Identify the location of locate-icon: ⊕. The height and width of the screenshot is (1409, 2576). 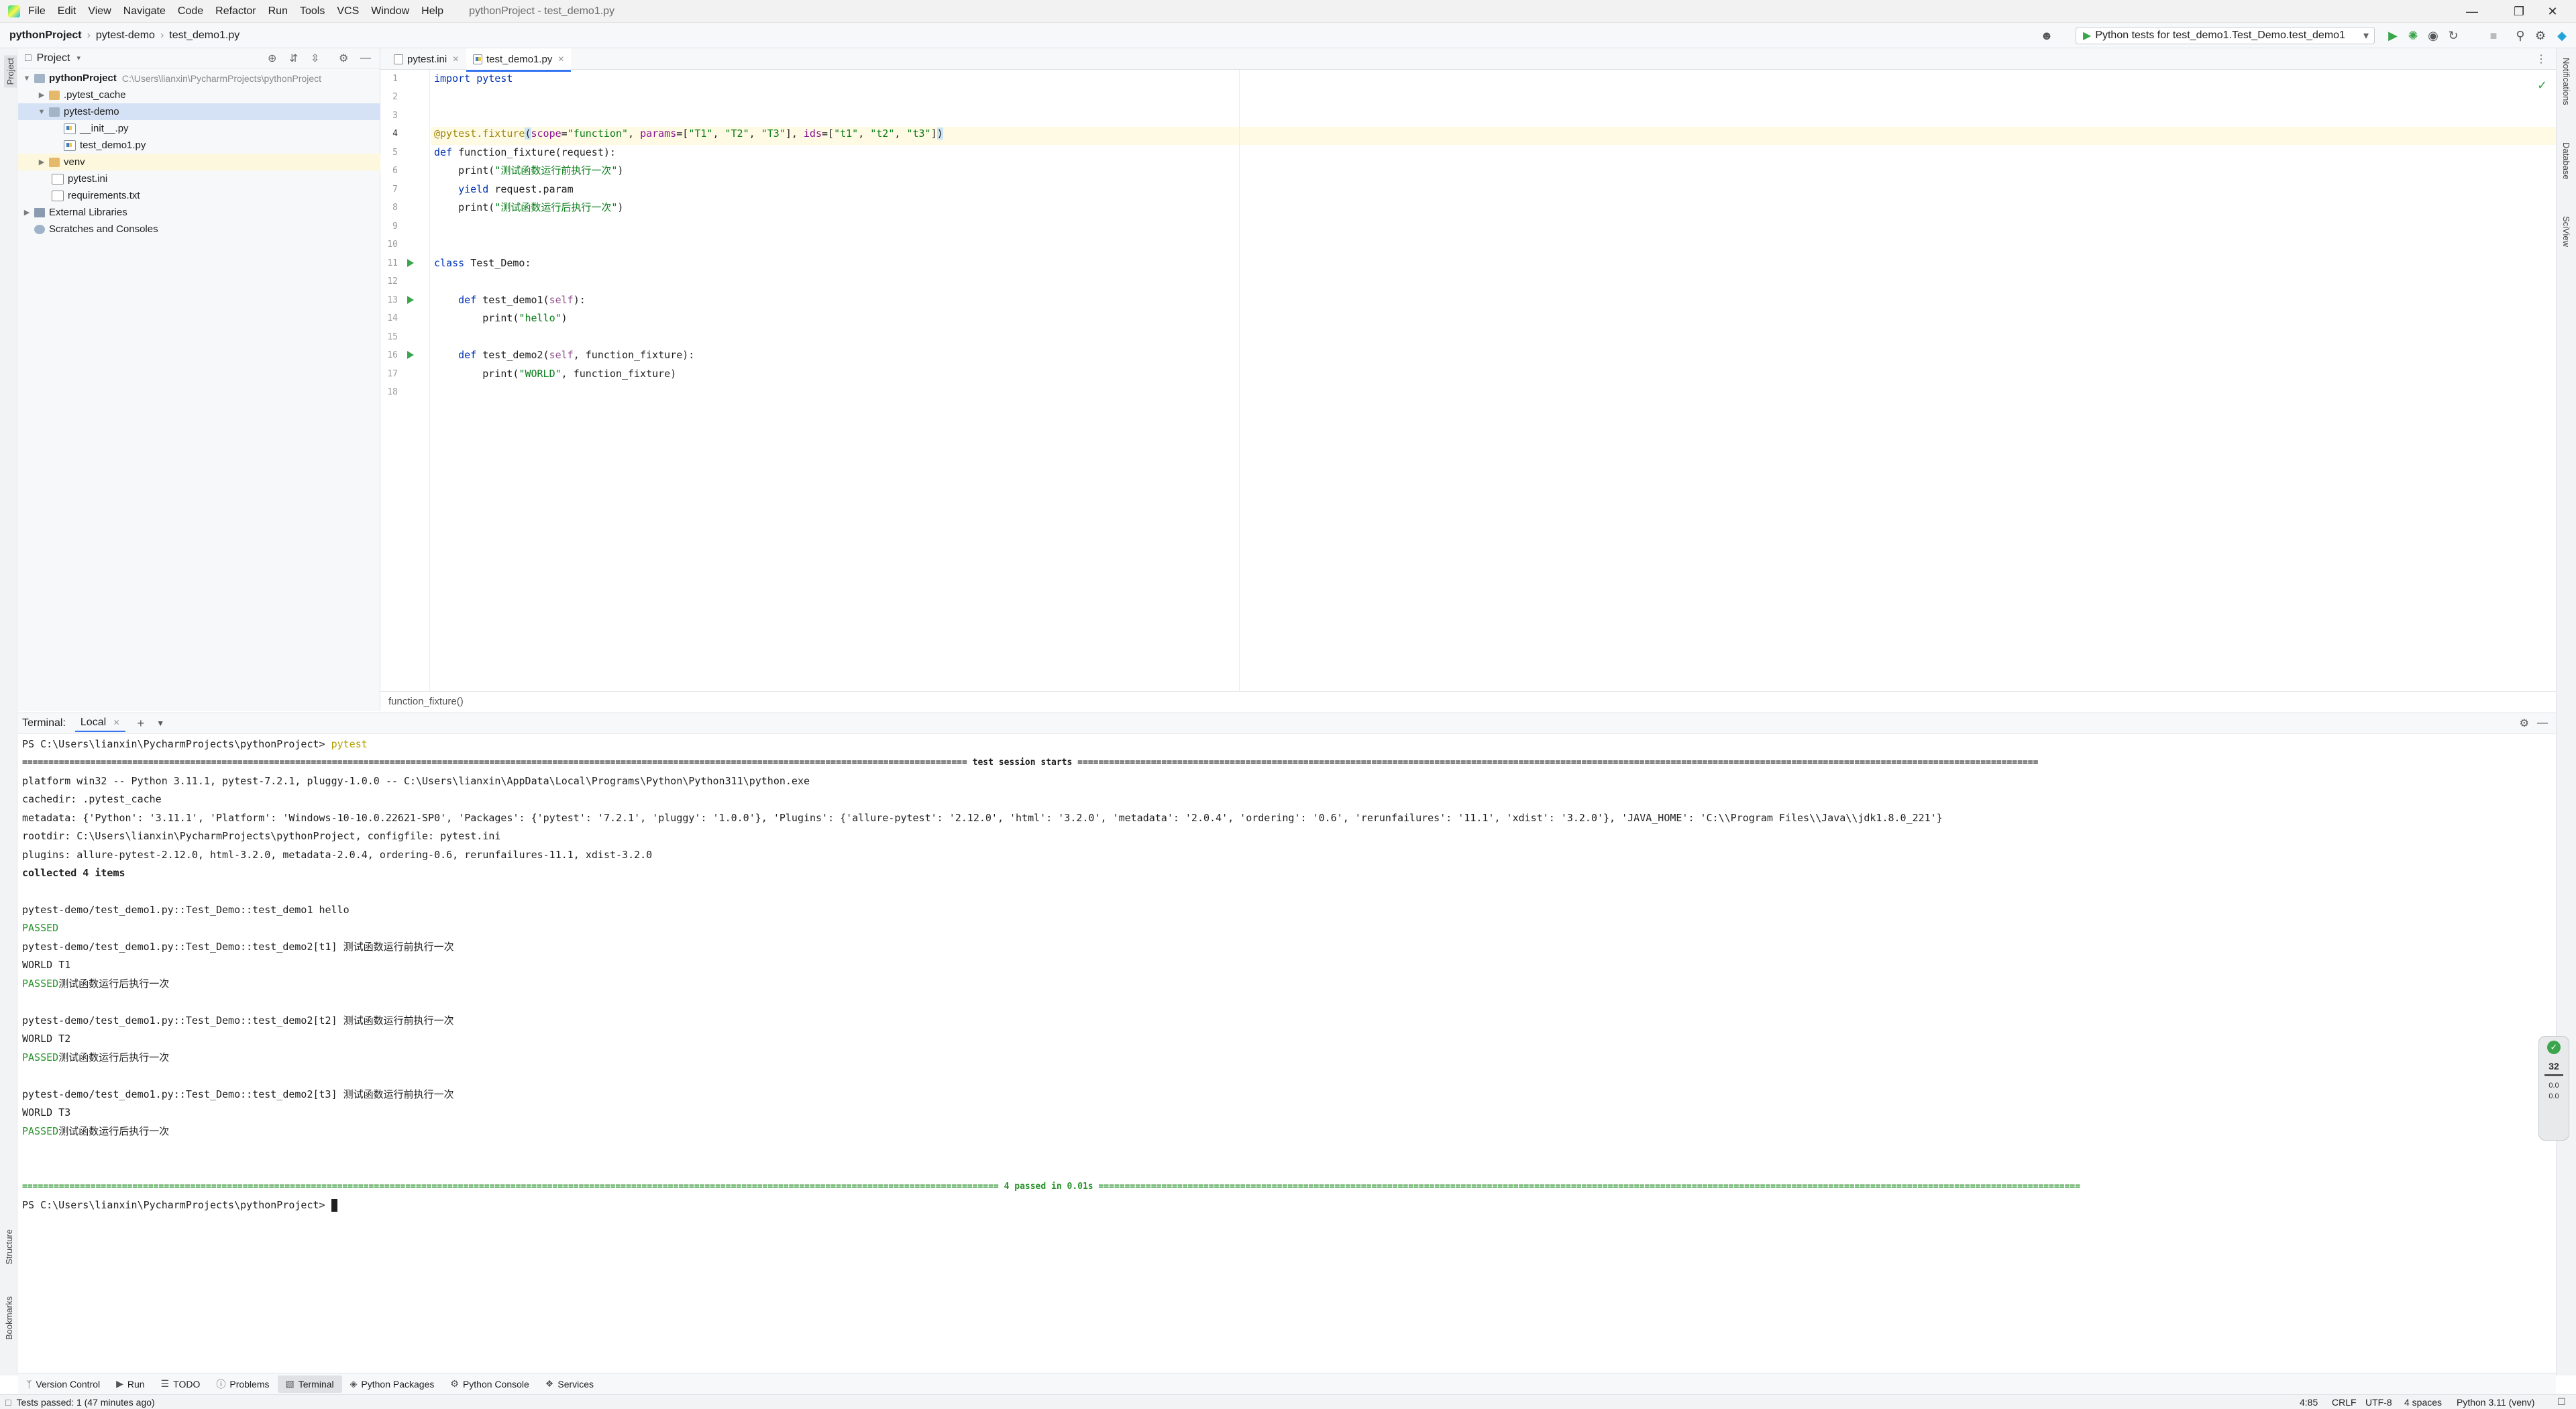
(272, 58).